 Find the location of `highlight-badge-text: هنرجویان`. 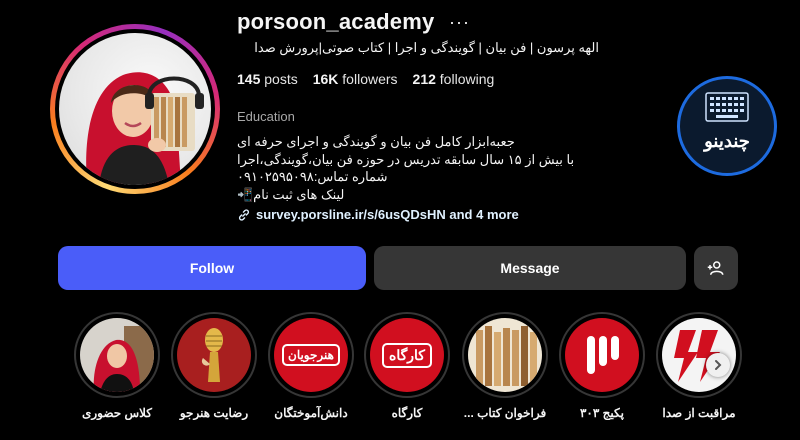

highlight-badge-text: هنرجویان is located at coordinates (311, 355).